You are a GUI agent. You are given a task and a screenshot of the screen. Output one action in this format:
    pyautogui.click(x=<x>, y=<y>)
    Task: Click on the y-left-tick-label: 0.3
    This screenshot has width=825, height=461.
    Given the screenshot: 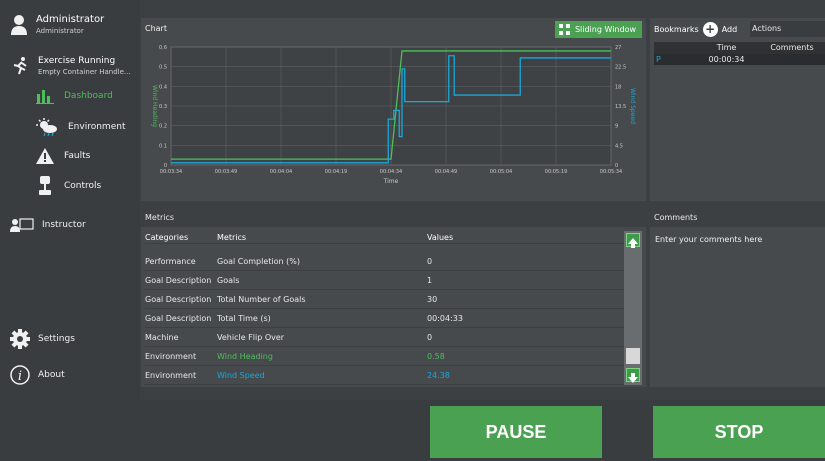 What is the action you would take?
    pyautogui.click(x=163, y=107)
    